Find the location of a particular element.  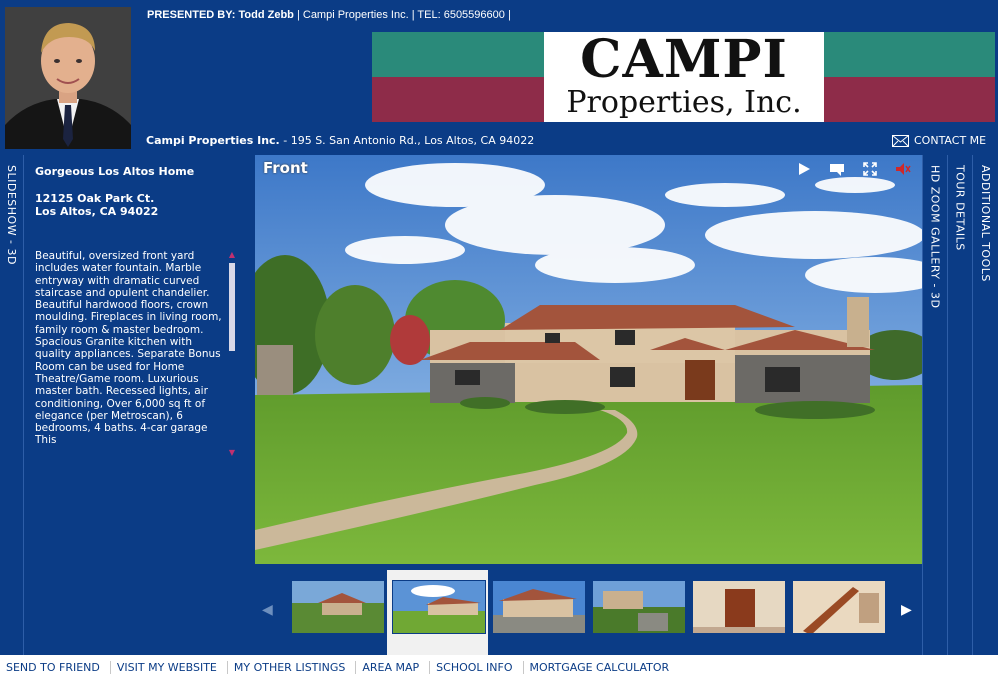

logo-text-sub: Properties, Inc. is located at coordinates (684, 102).